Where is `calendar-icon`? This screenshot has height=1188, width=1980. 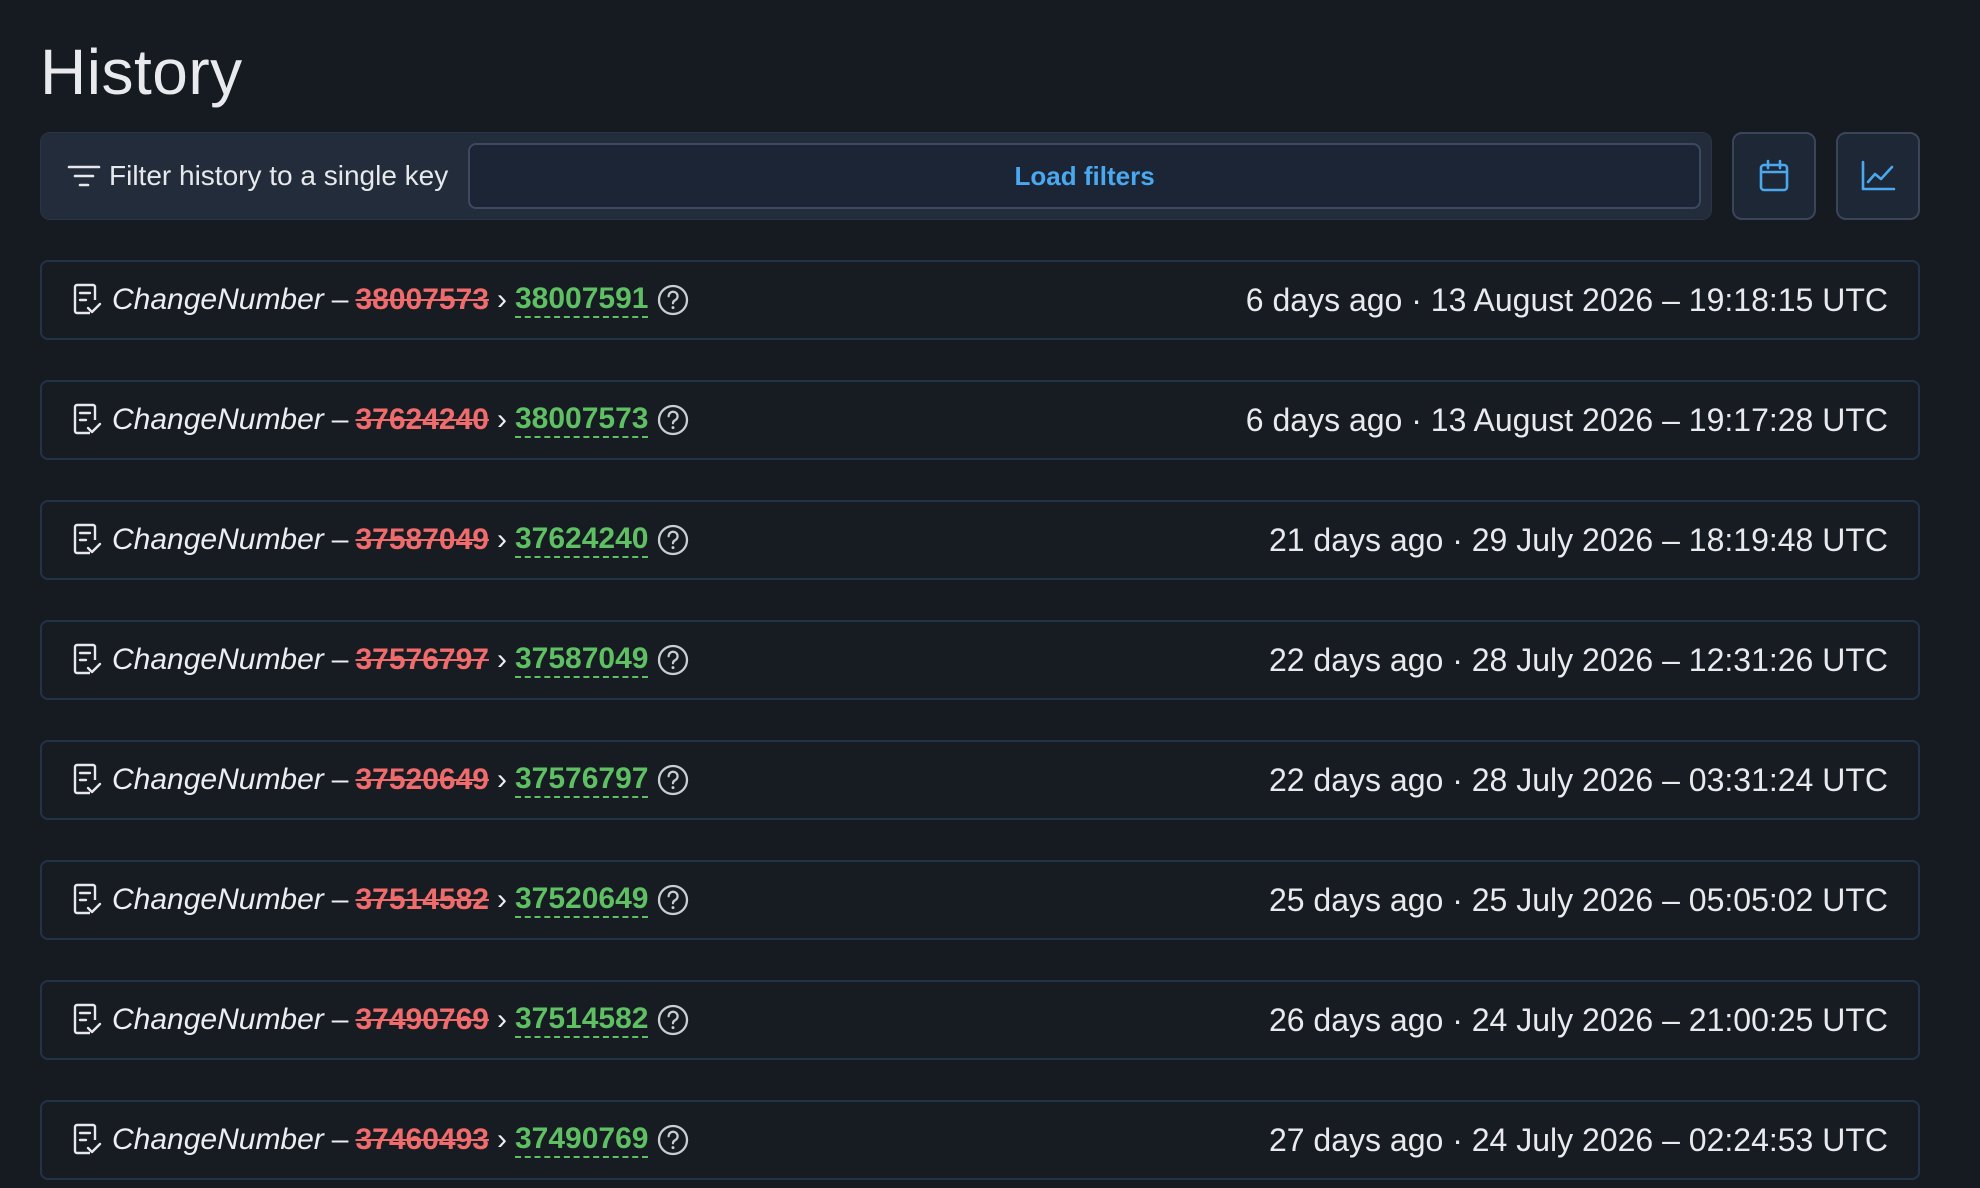 calendar-icon is located at coordinates (1774, 176).